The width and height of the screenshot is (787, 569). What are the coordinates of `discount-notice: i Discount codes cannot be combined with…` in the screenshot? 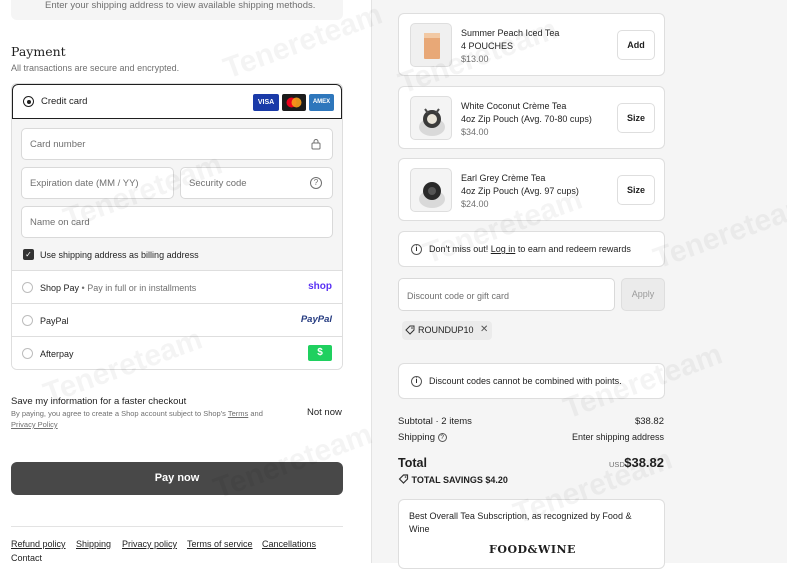 It's located at (531, 381).